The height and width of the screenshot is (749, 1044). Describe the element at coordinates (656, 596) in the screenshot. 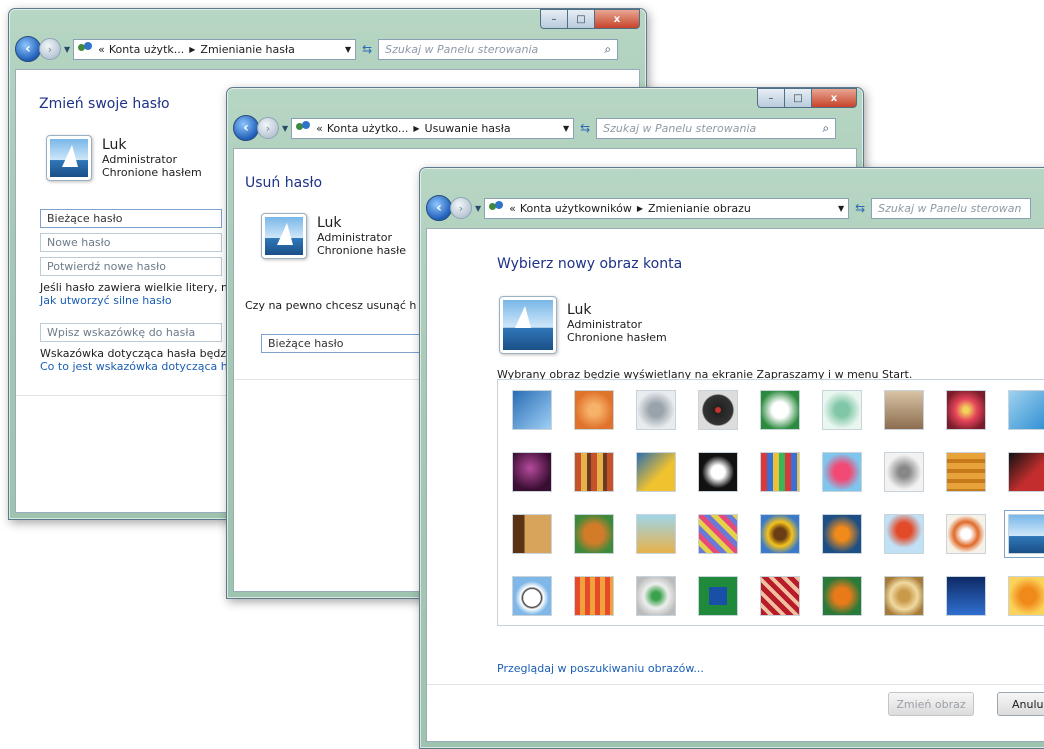

I see `picture-marbles` at that location.